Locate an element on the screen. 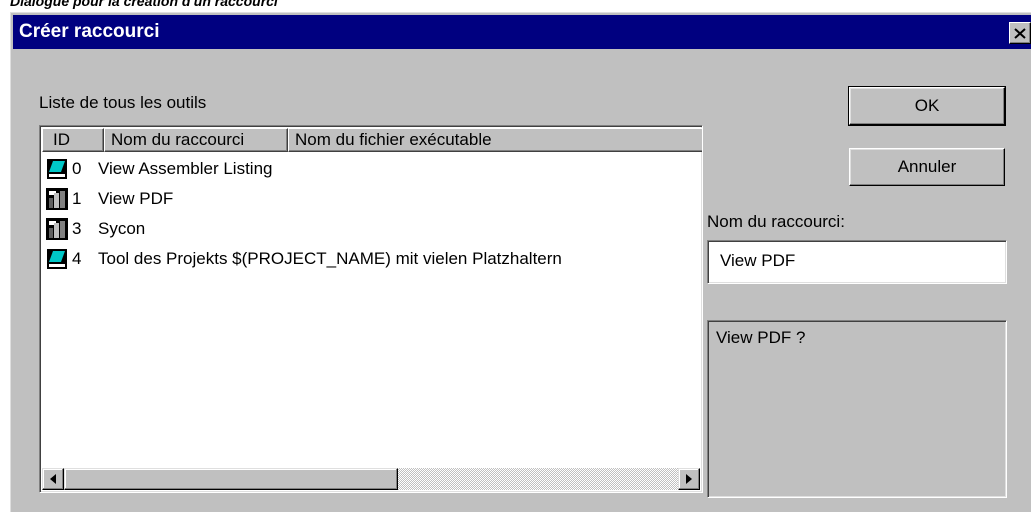 The height and width of the screenshot is (512, 1031). shortcut-name-label: Nom du raccourci: is located at coordinates (776, 221).